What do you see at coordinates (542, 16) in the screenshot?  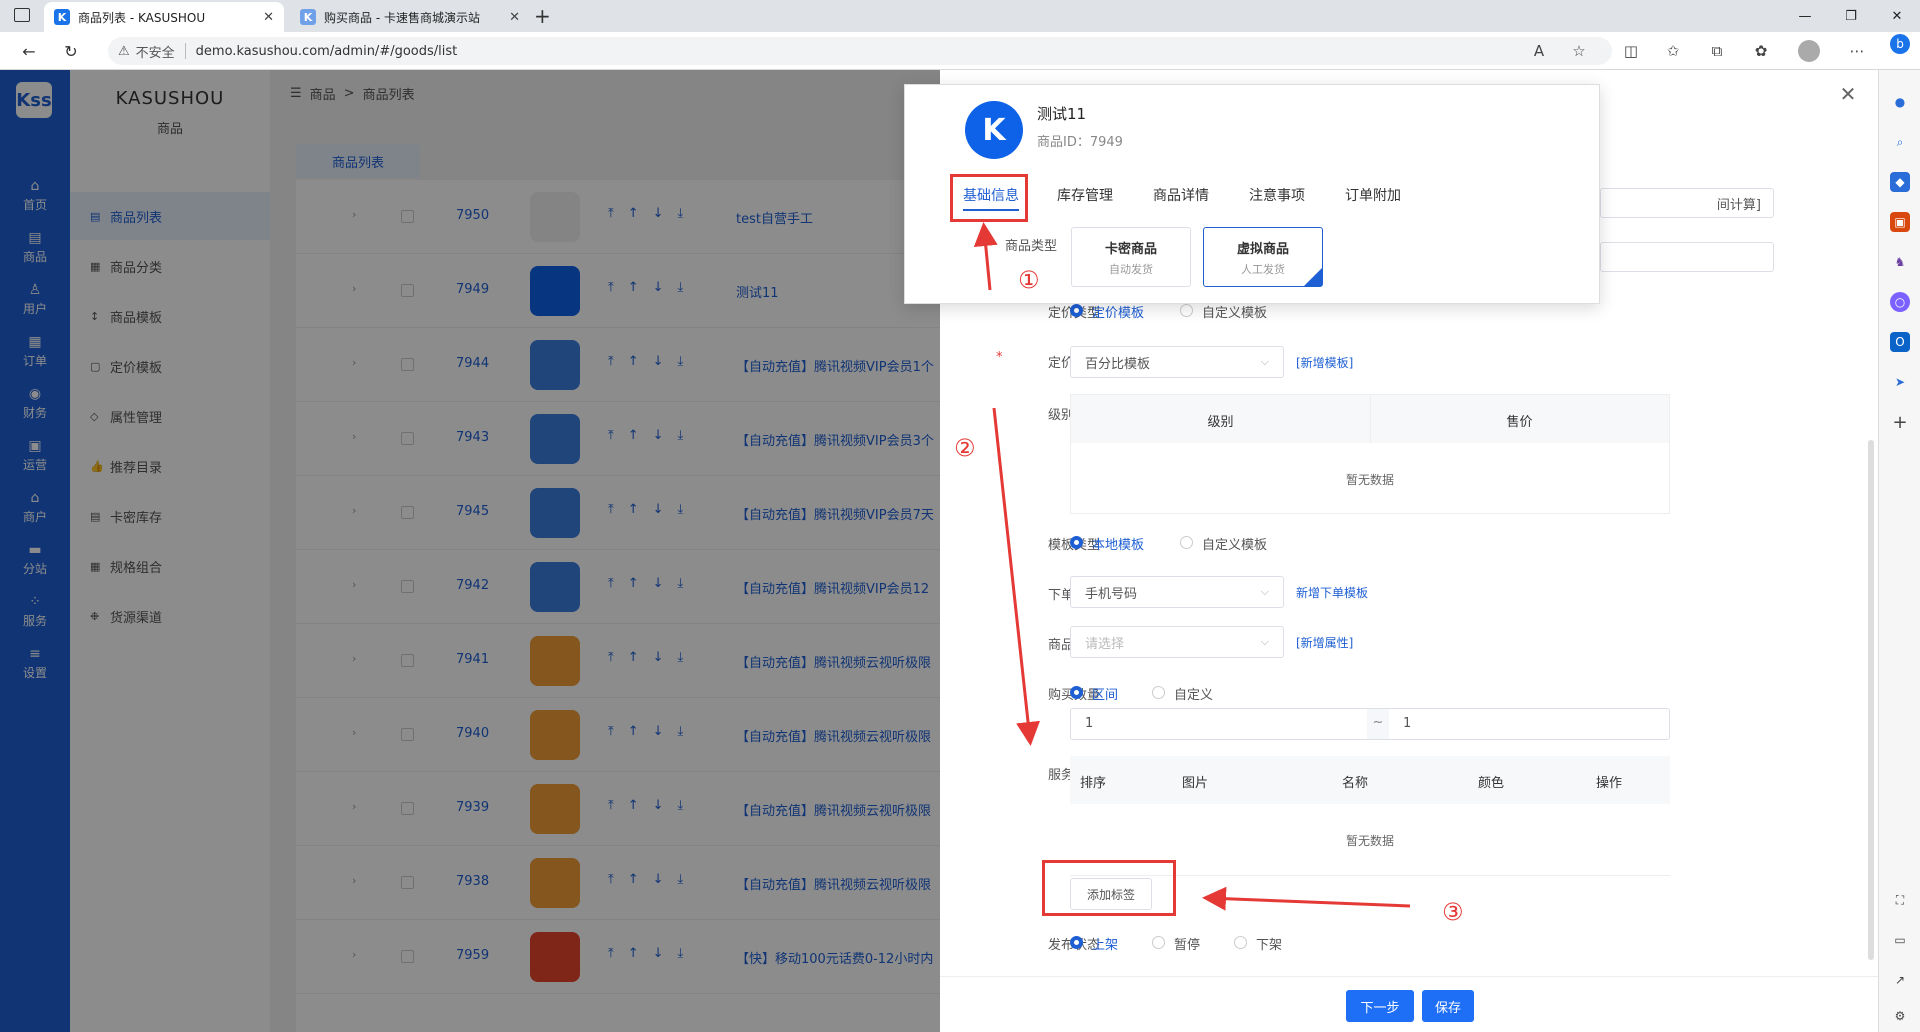 I see `new-tab-icon: +` at bounding box center [542, 16].